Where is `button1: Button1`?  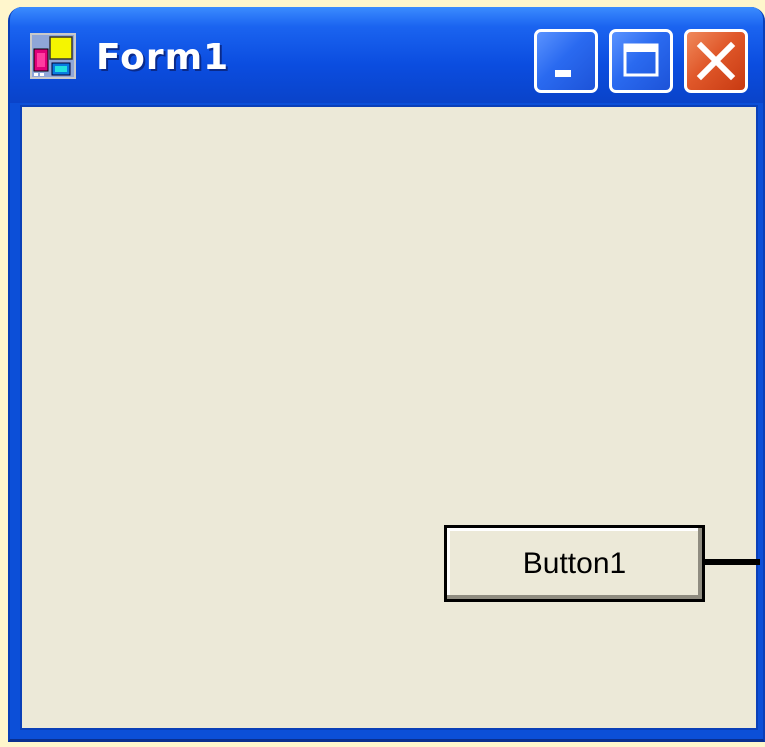
button1: Button1 is located at coordinates (574, 563).